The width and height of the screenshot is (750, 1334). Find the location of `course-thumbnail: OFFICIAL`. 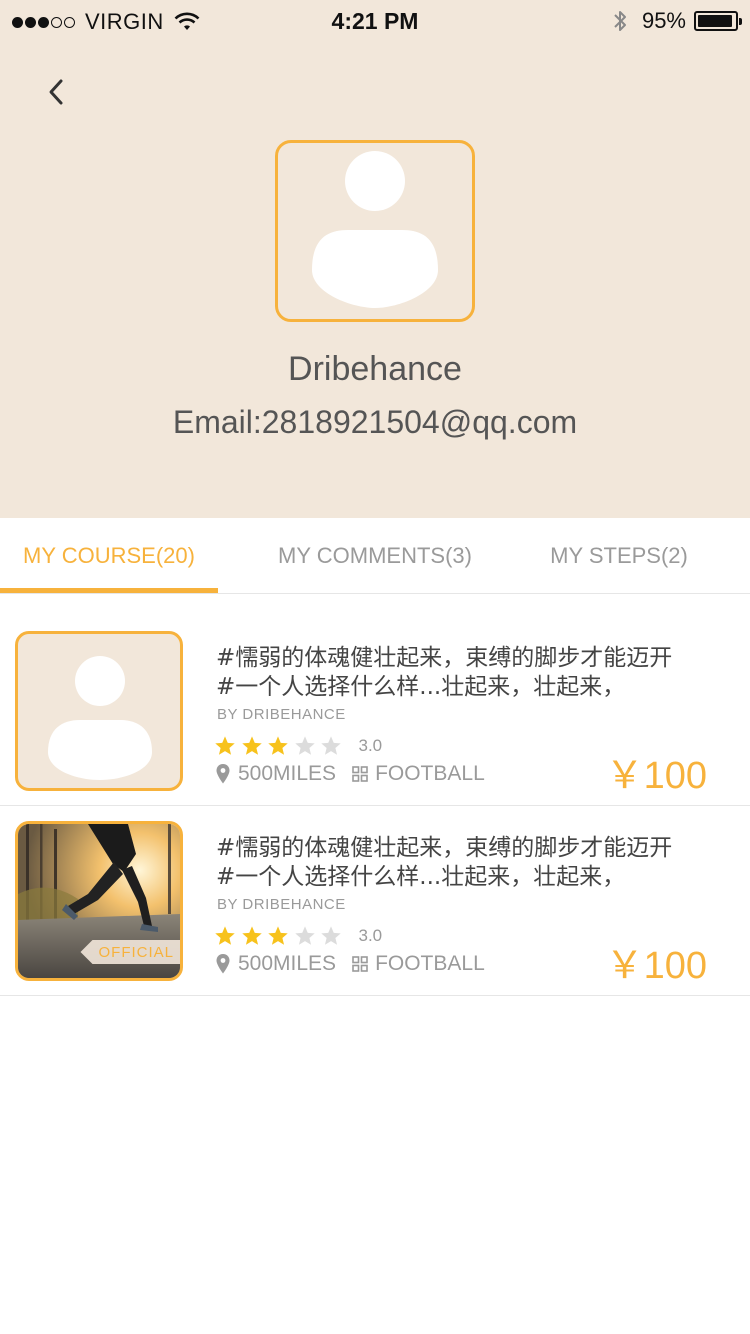

course-thumbnail: OFFICIAL is located at coordinates (99, 901).